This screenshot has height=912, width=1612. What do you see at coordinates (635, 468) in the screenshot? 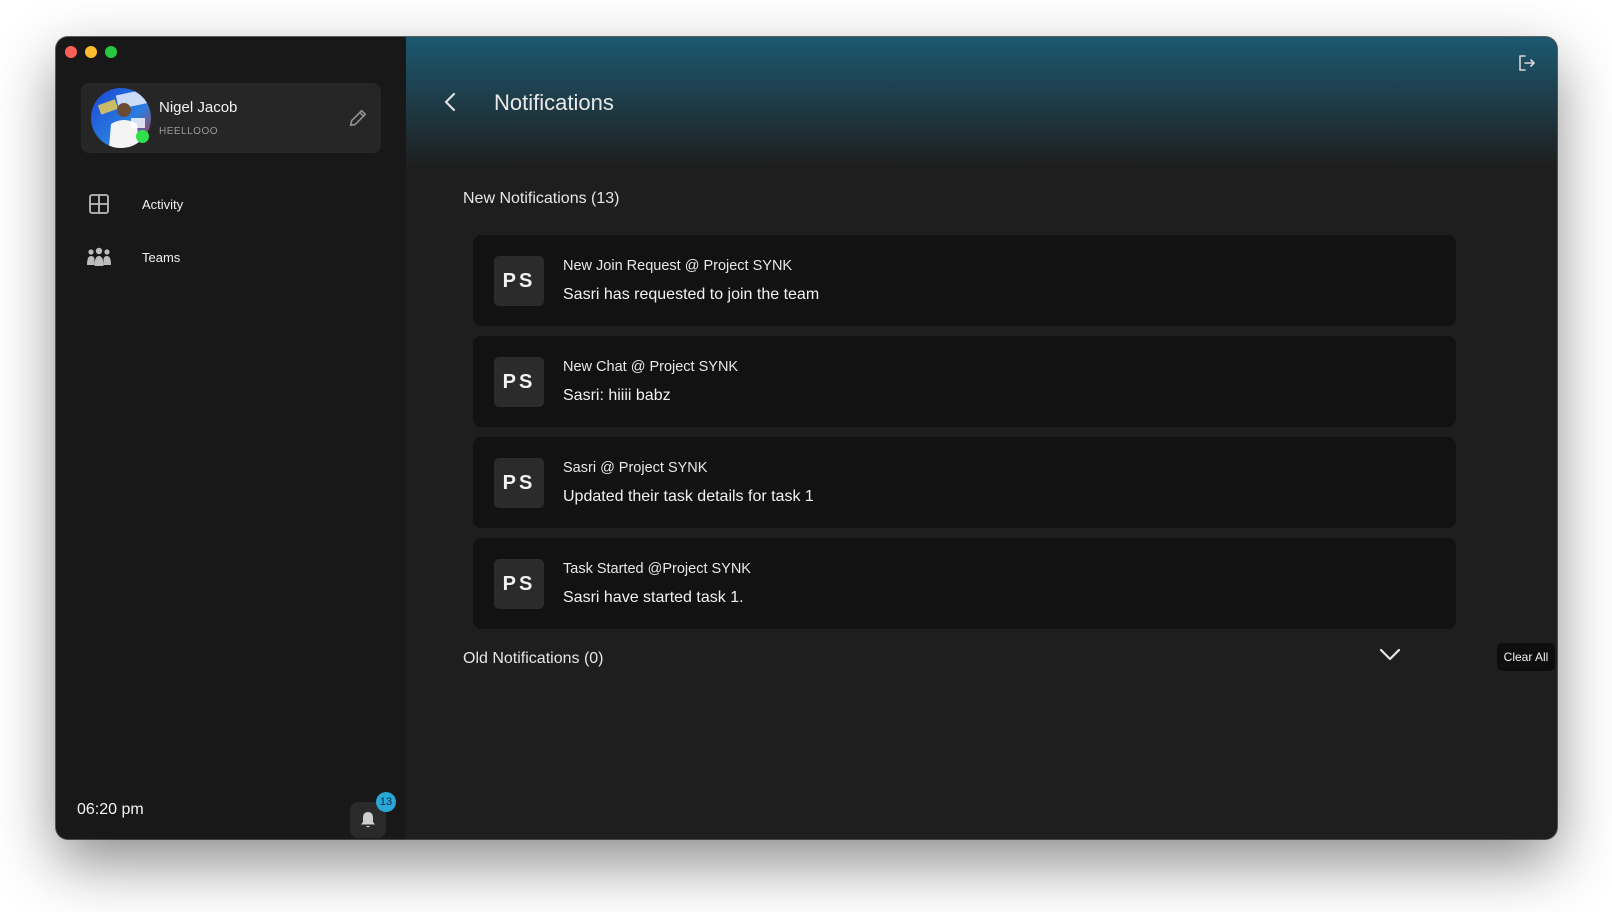
I see `notification-title: Sasri @ Project SYNK` at bounding box center [635, 468].